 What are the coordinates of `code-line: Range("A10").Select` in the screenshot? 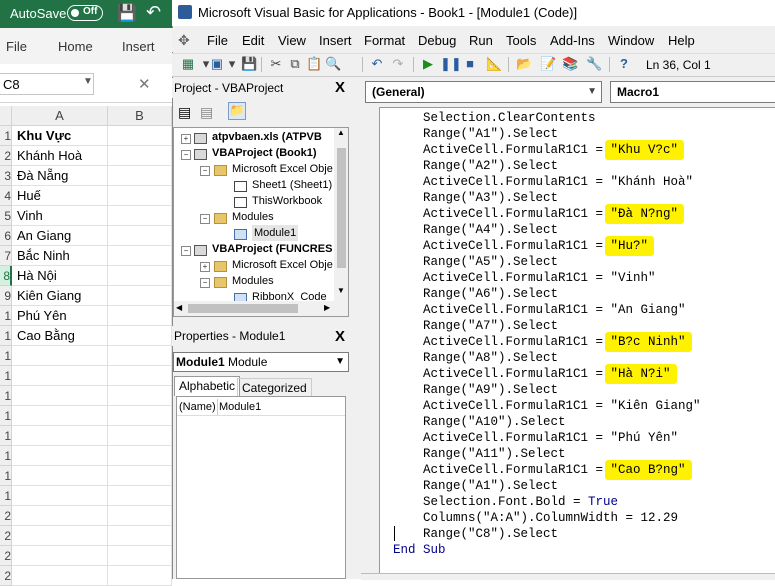 It's located at (479, 422).